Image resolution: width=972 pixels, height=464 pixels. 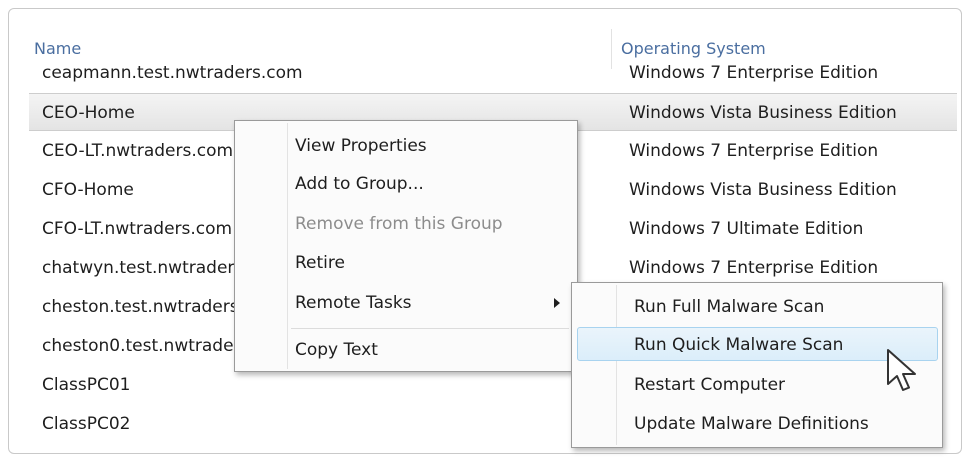 What do you see at coordinates (172, 73) in the screenshot?
I see `row-name: ceapmann.test.nwtraders.com` at bounding box center [172, 73].